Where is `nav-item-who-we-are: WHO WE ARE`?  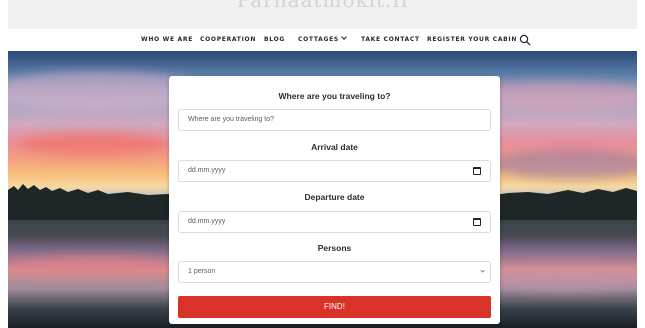 nav-item-who-we-are: WHO WE ARE is located at coordinates (167, 39).